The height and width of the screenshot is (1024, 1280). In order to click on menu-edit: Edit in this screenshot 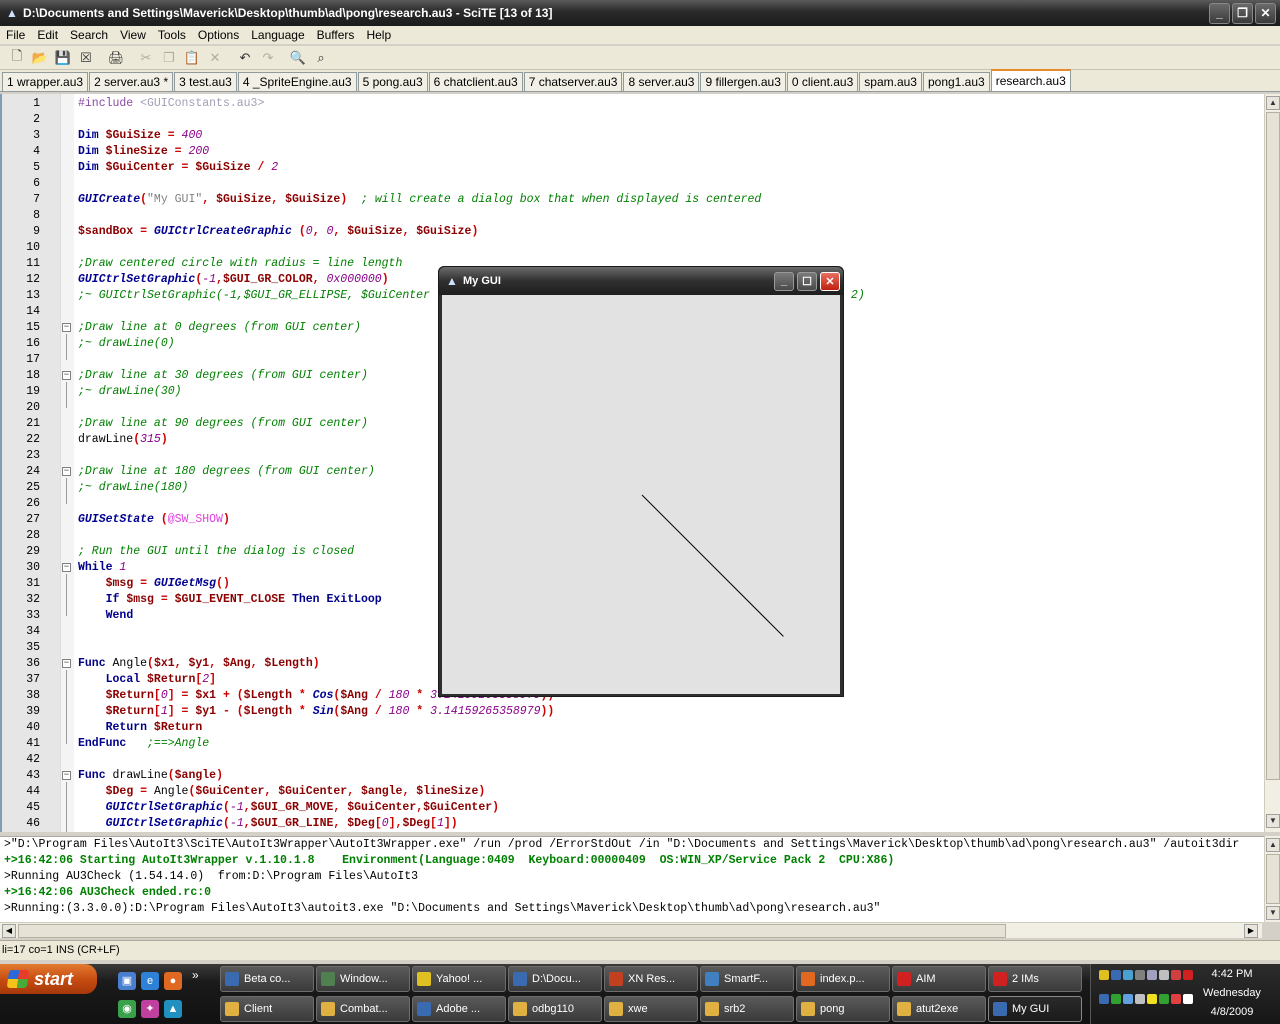, I will do `click(47, 35)`.